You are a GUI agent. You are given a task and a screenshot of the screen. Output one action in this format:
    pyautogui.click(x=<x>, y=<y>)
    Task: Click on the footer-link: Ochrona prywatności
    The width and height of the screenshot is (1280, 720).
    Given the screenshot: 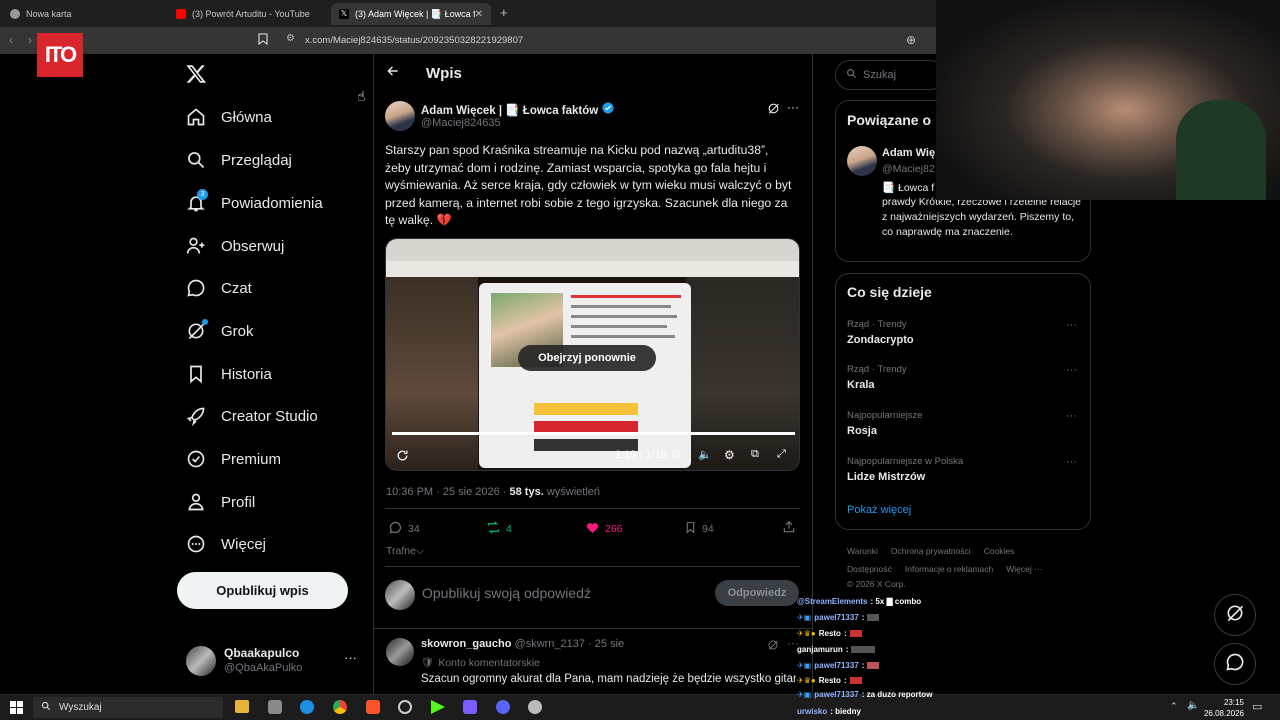 What is the action you would take?
    pyautogui.click(x=931, y=551)
    